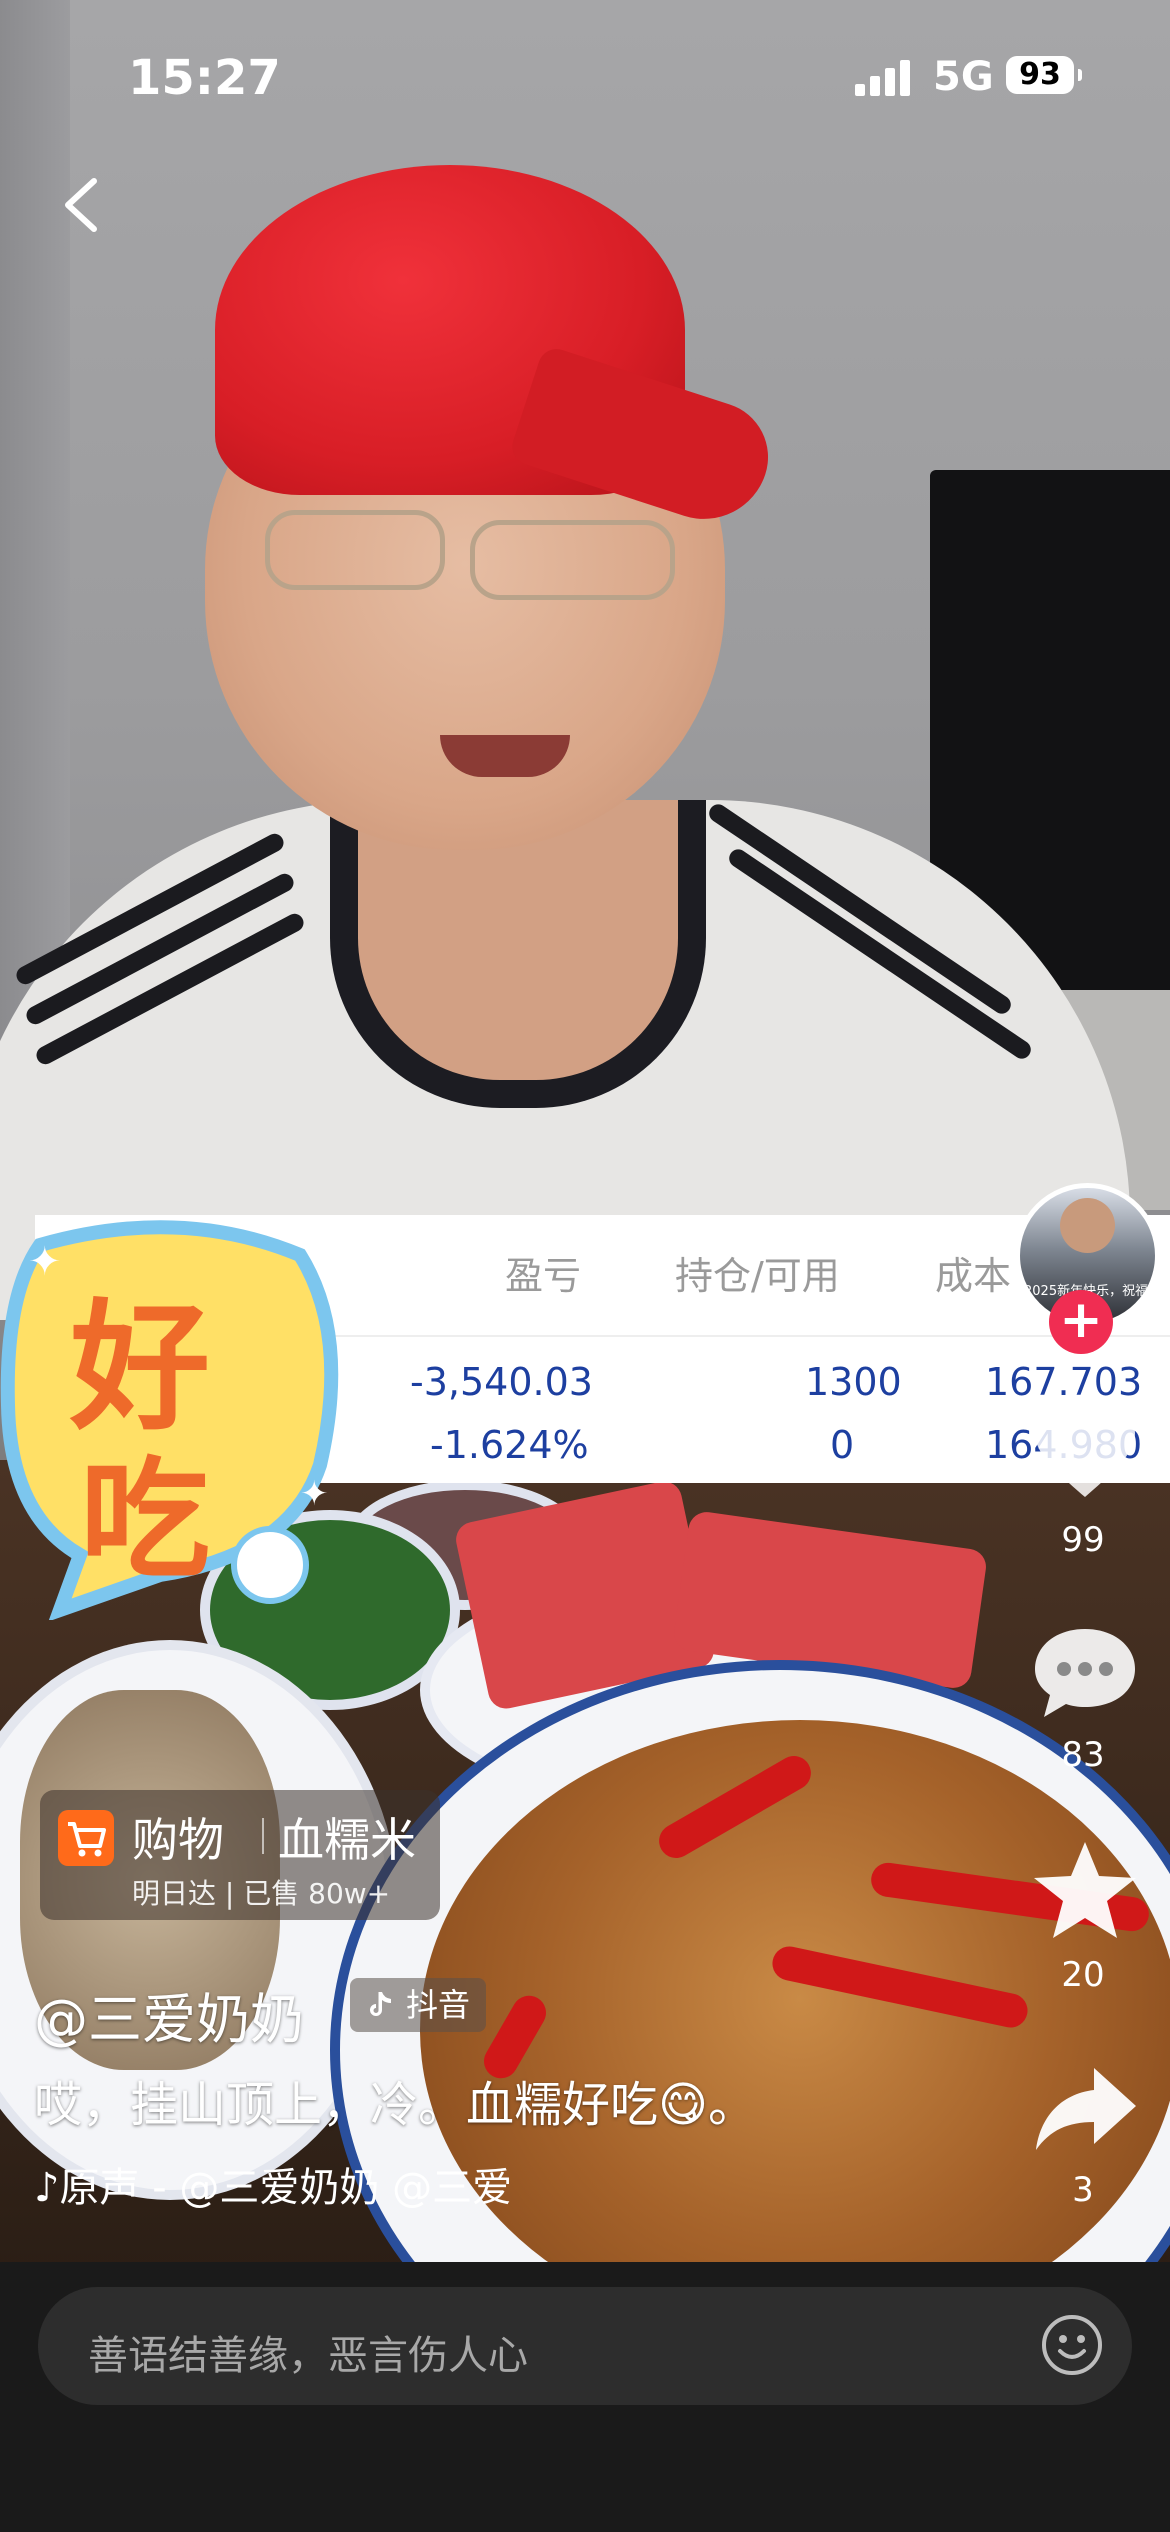  What do you see at coordinates (1064, 1382) in the screenshot?
I see `cost-value: 167.703` at bounding box center [1064, 1382].